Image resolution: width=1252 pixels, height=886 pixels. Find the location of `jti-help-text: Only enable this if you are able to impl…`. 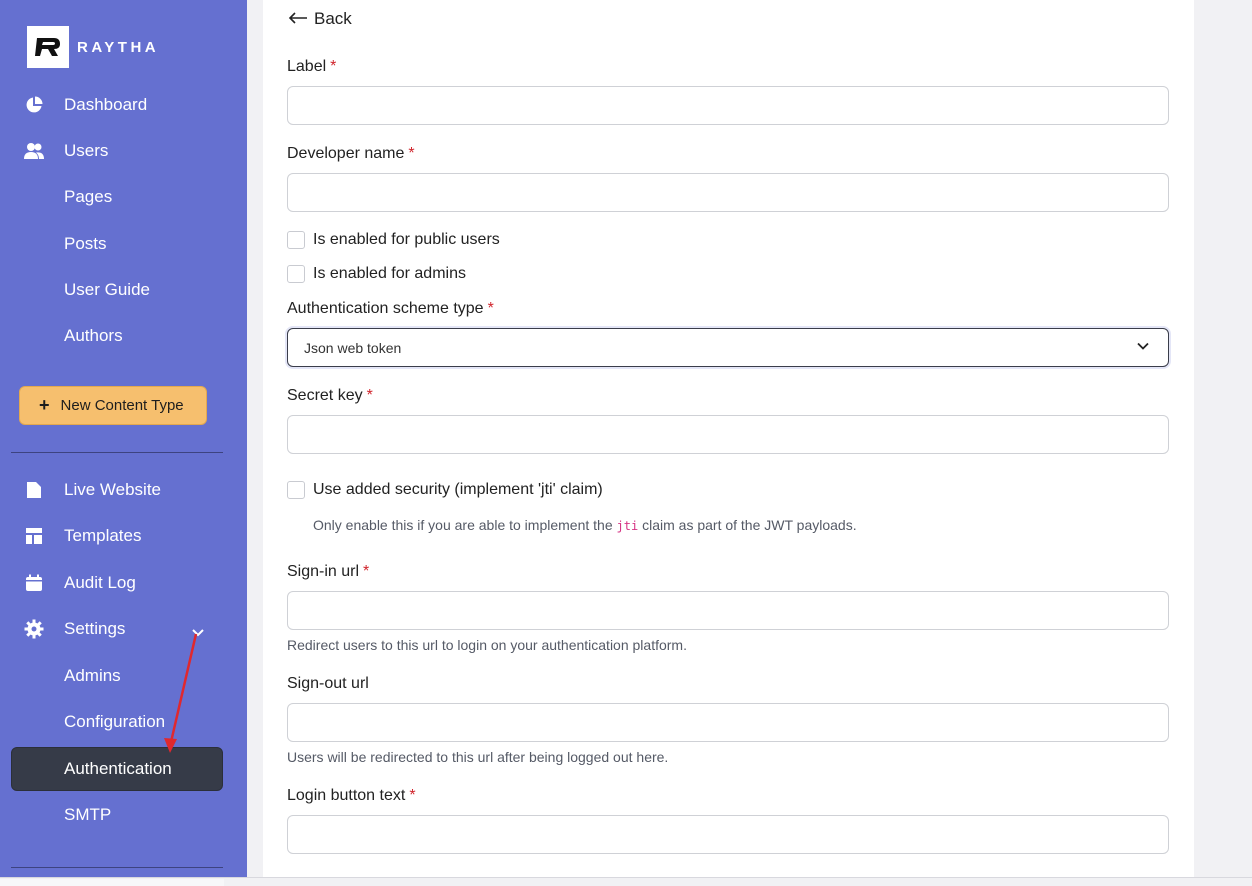

jti-help-text: Only enable this if you are able to impl… is located at coordinates (585, 525).